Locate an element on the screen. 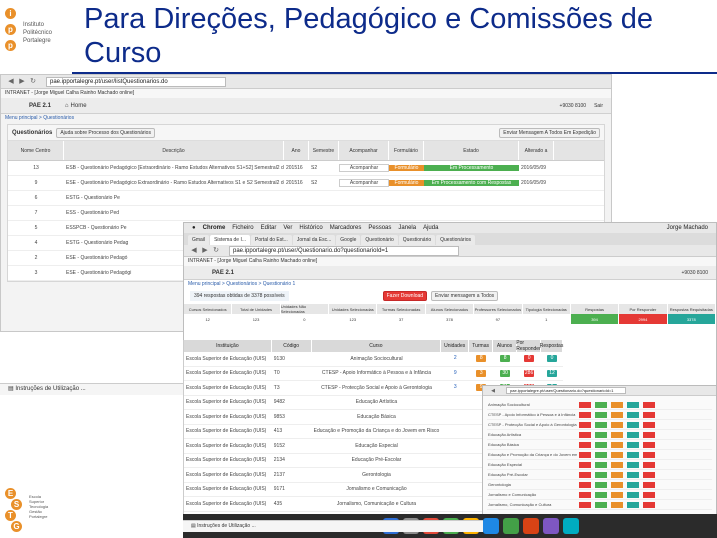  col-header: Estado is located at coordinates (471, 150).